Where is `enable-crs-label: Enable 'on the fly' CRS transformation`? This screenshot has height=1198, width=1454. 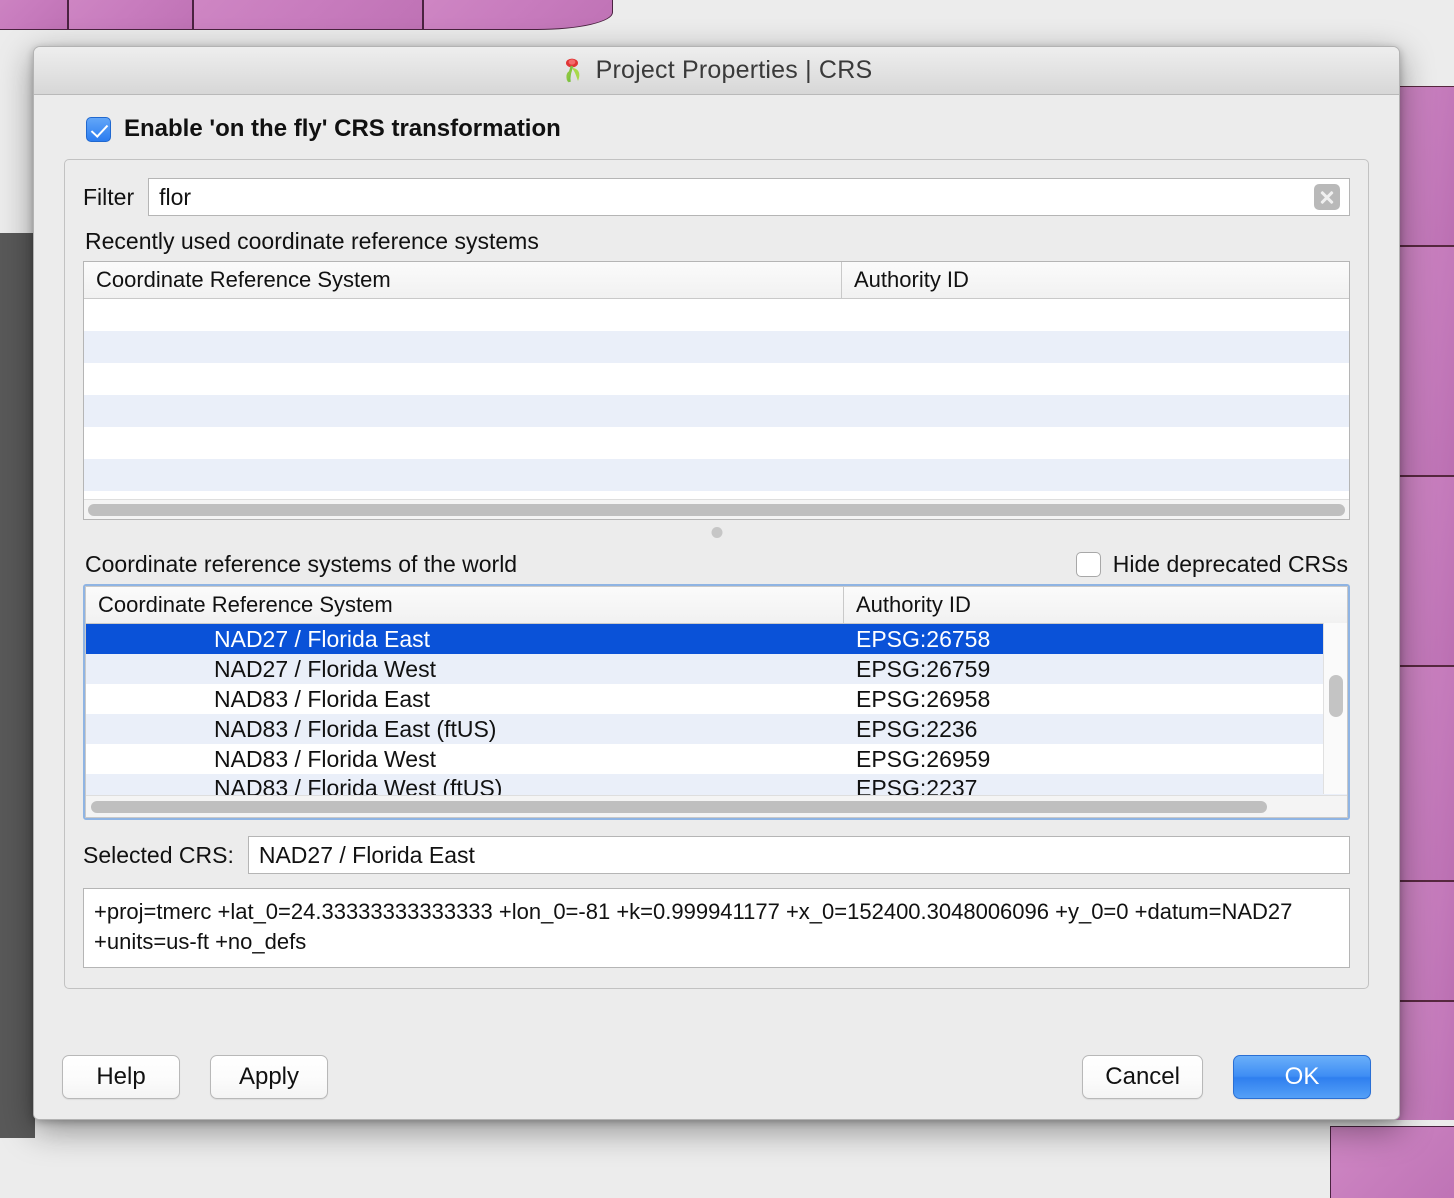 enable-crs-label: Enable 'on the fly' CRS transformation is located at coordinates (342, 128).